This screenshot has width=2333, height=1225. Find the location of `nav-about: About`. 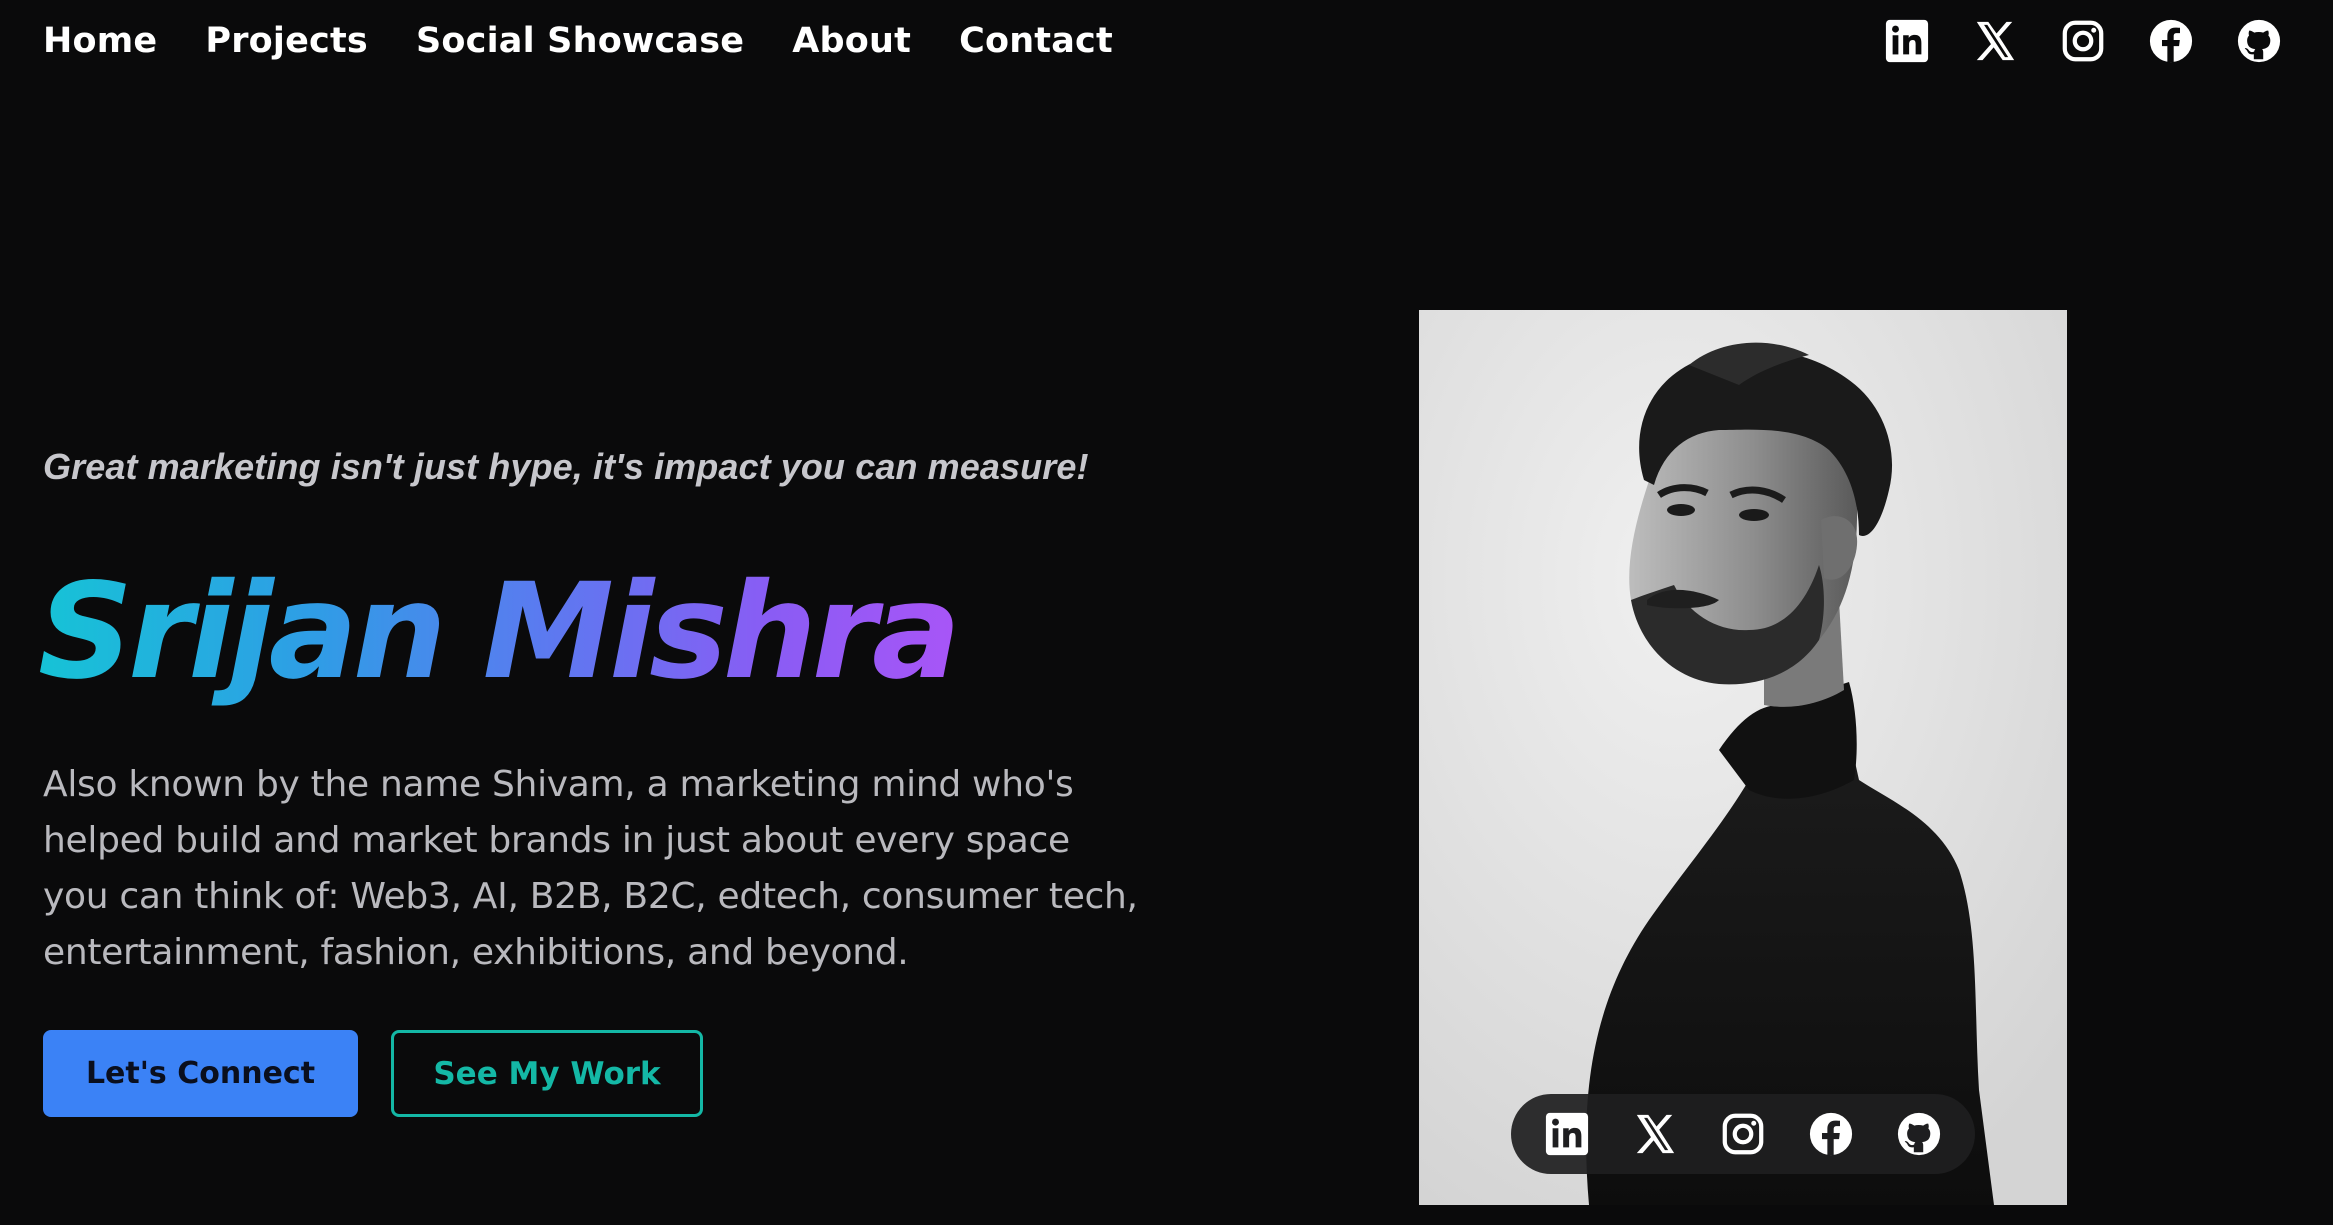

nav-about: About is located at coordinates (851, 41).